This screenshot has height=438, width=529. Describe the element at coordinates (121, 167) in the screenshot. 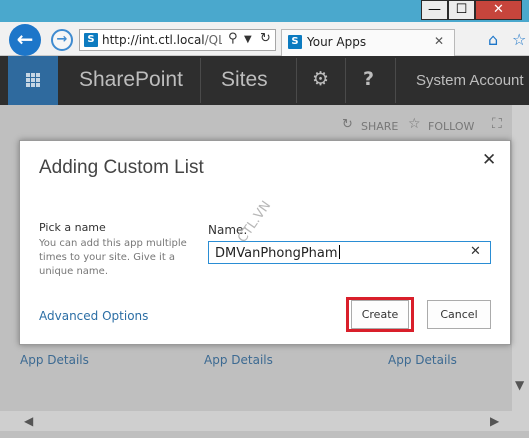

I see `dialog-title: Adding Custom List` at that location.